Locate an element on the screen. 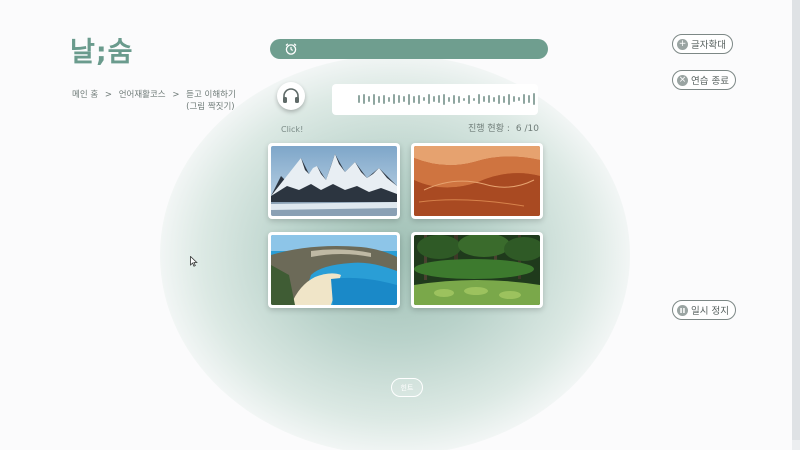 The image size is (800, 450). rainforest-image is located at coordinates (477, 270).